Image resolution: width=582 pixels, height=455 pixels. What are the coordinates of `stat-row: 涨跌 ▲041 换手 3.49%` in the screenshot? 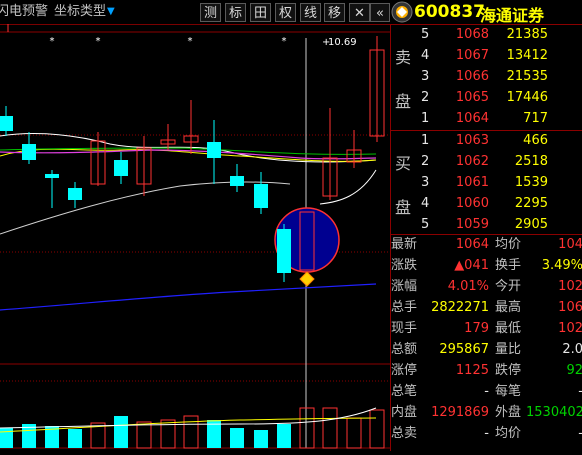 It's located at (486, 265).